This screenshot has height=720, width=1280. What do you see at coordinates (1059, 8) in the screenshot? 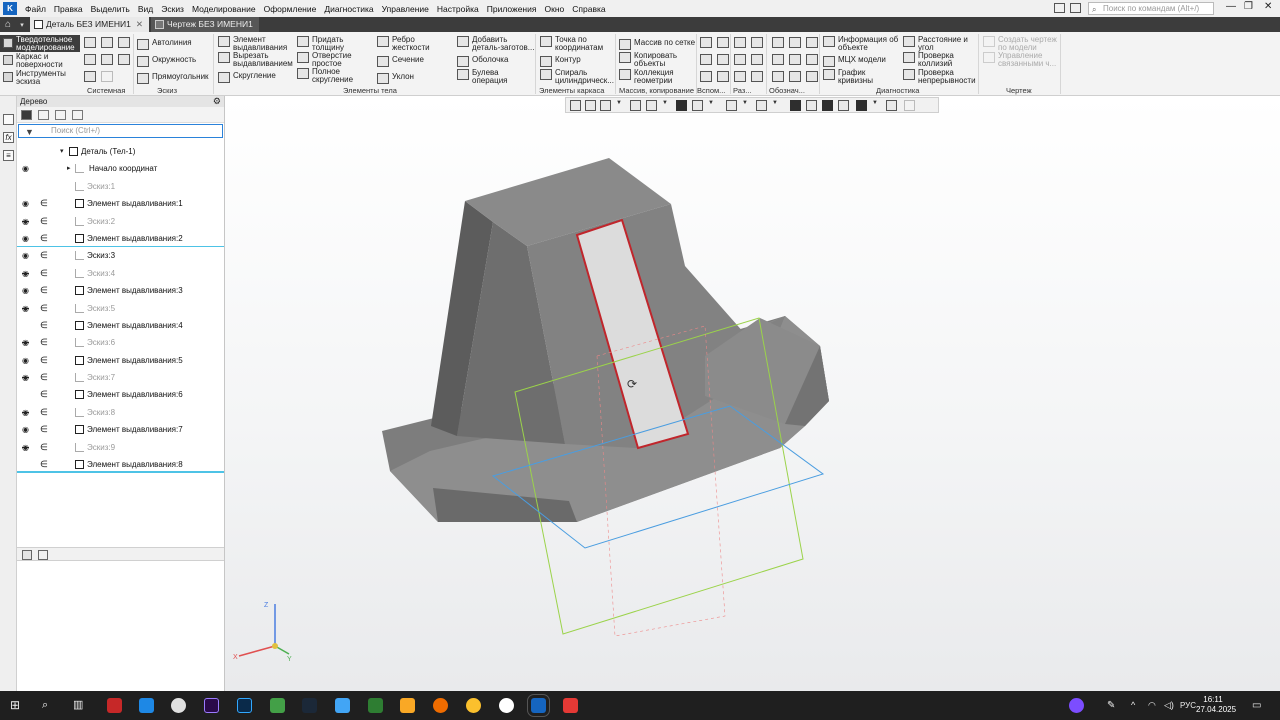
I see `window-layout-icon` at bounding box center [1059, 8].